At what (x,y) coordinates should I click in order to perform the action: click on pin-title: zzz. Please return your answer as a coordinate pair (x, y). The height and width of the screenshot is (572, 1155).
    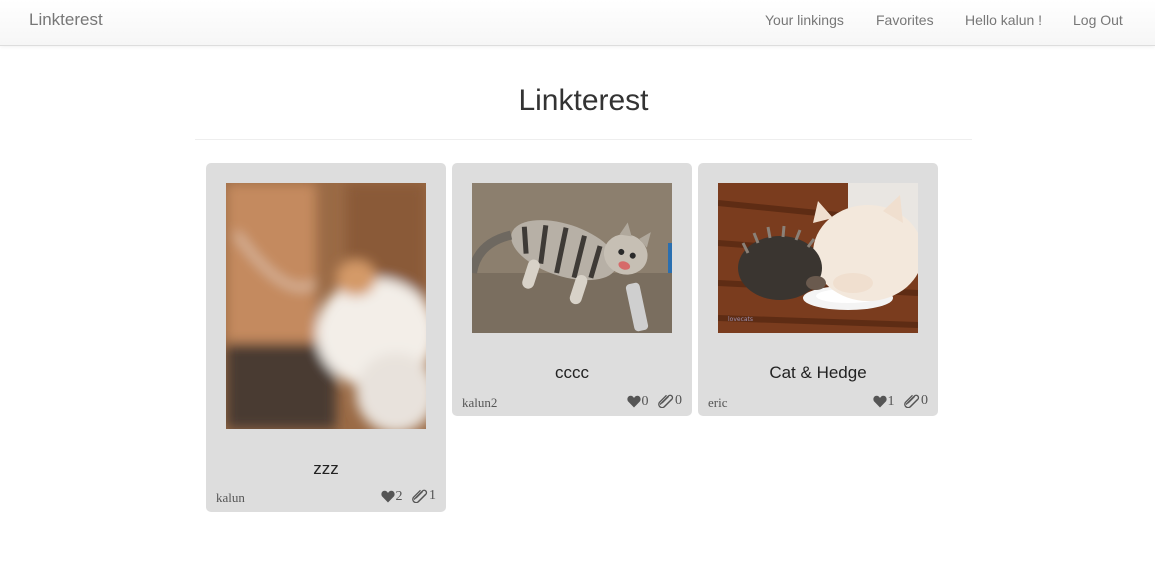
    Looking at the image, I should click on (326, 468).